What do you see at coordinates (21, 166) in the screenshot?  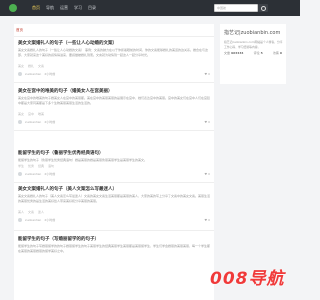 I see `article-tag: 学生` at bounding box center [21, 166].